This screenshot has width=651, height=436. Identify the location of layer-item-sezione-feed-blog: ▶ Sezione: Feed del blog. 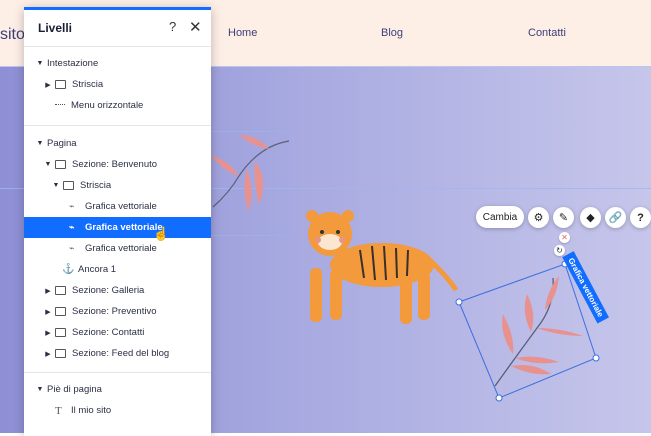
(117, 353).